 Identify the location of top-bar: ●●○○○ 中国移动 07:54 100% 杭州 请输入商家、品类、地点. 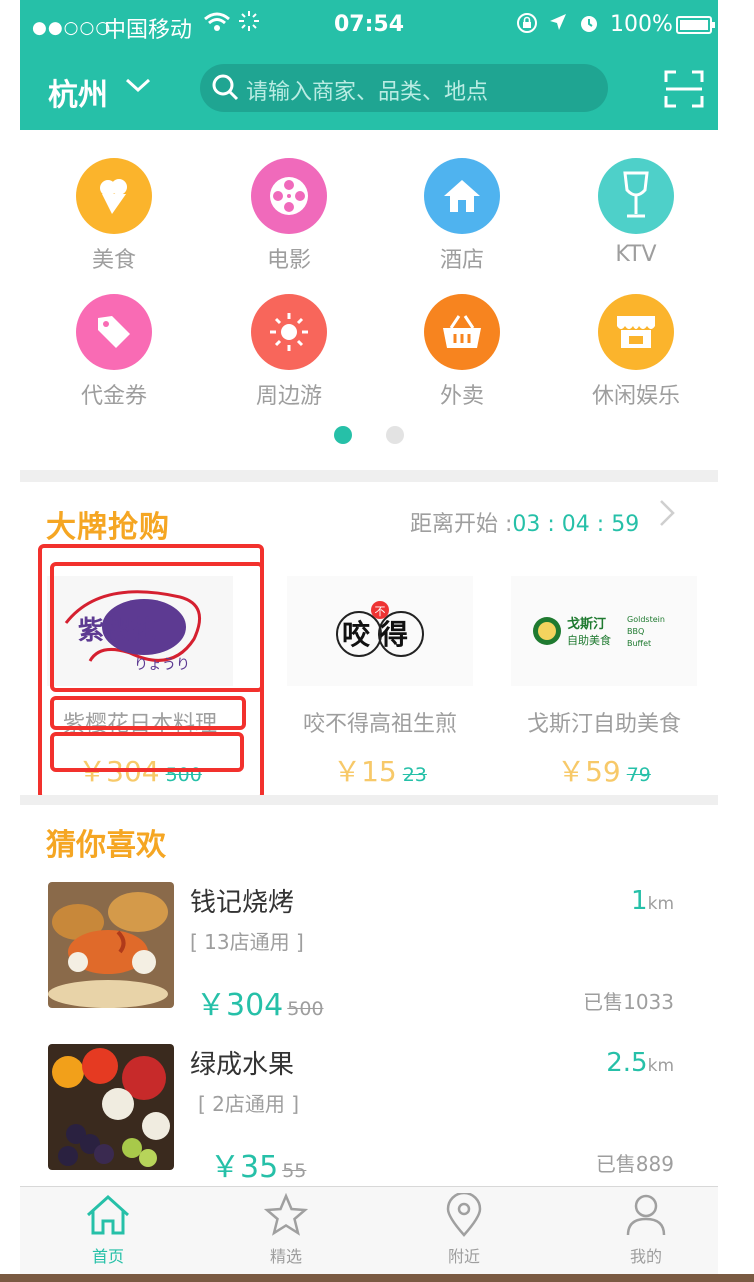
(369, 65).